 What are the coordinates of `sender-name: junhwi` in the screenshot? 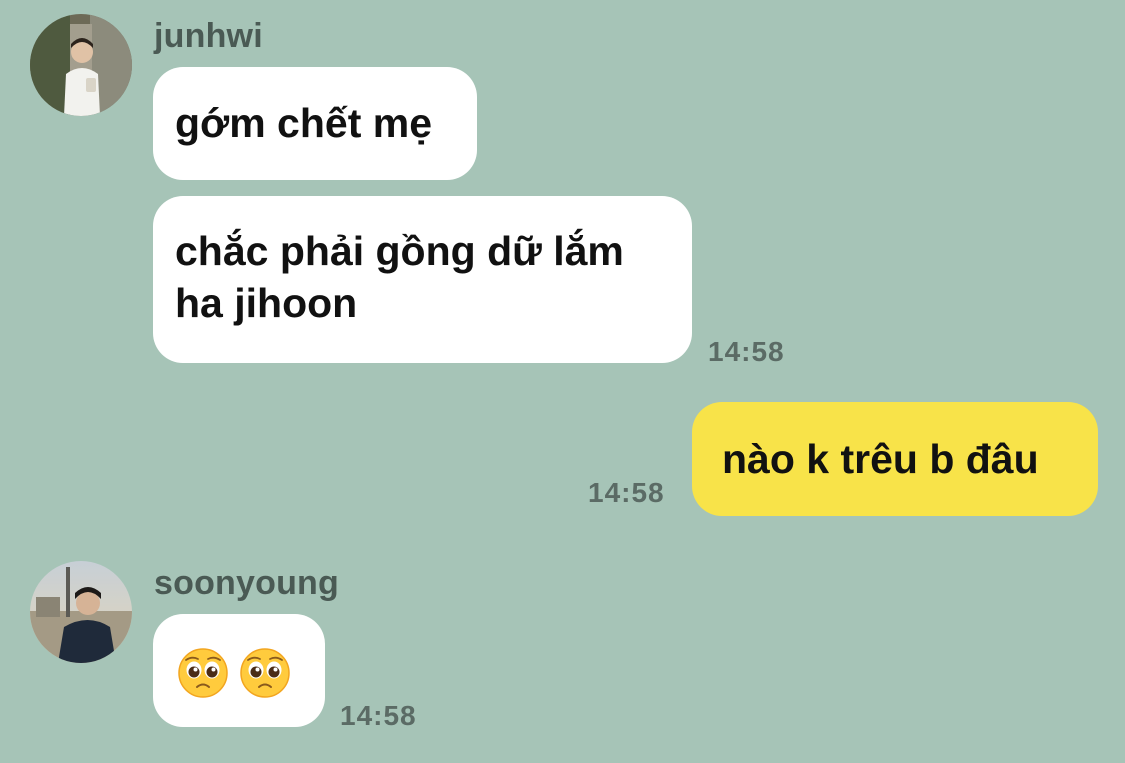 It's located at (208, 36).